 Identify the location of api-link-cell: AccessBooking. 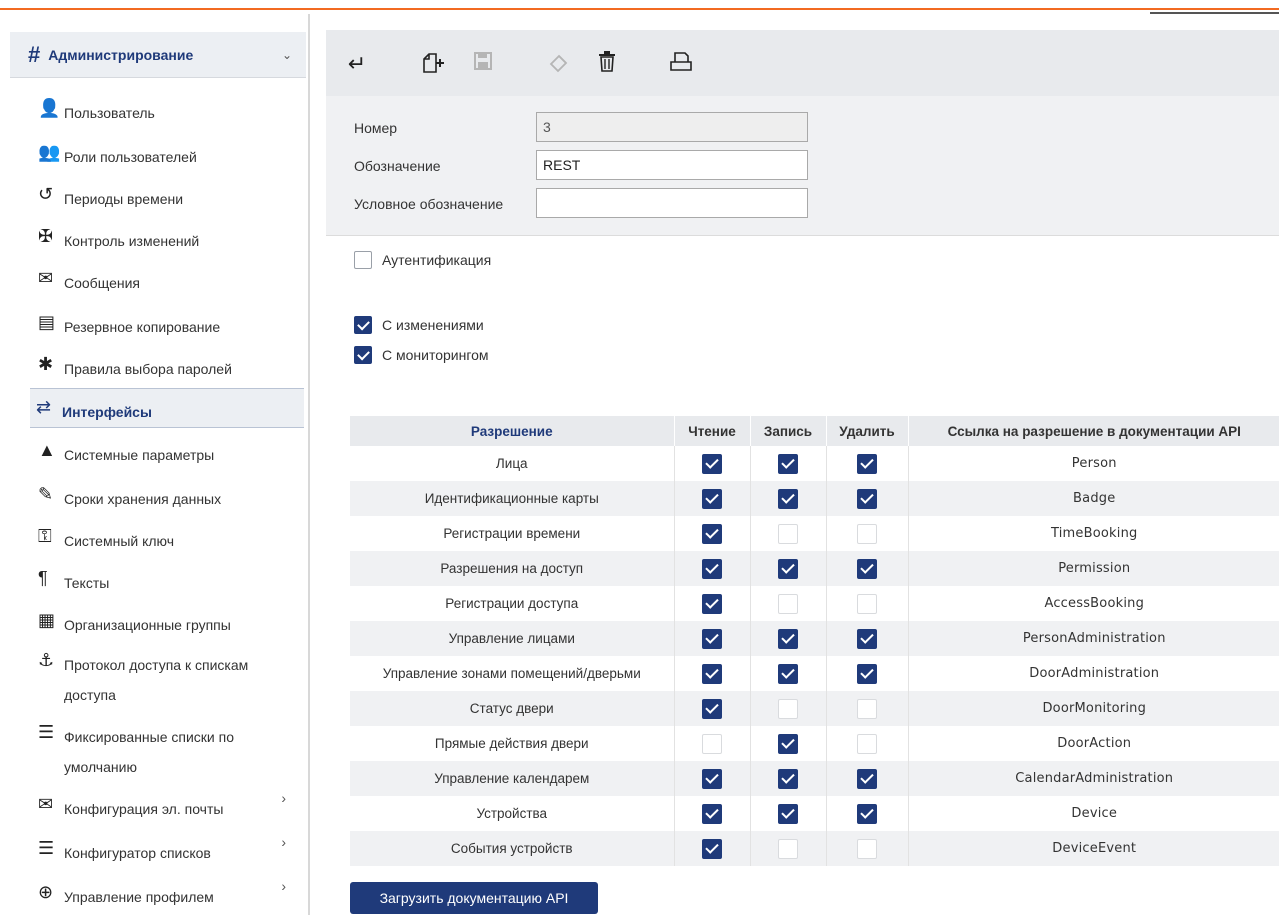
(1093, 603).